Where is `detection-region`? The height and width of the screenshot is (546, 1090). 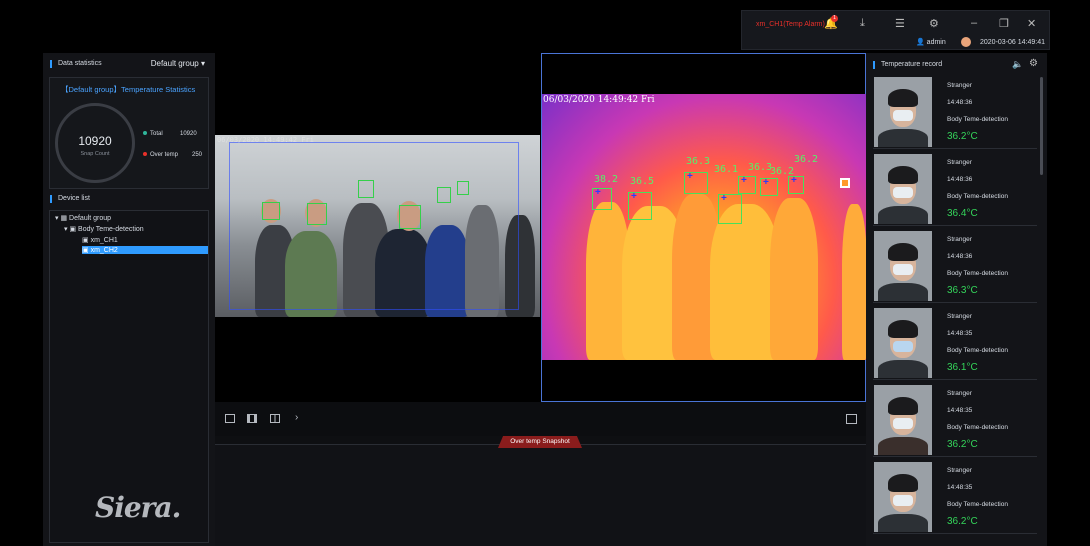
detection-region is located at coordinates (374, 226).